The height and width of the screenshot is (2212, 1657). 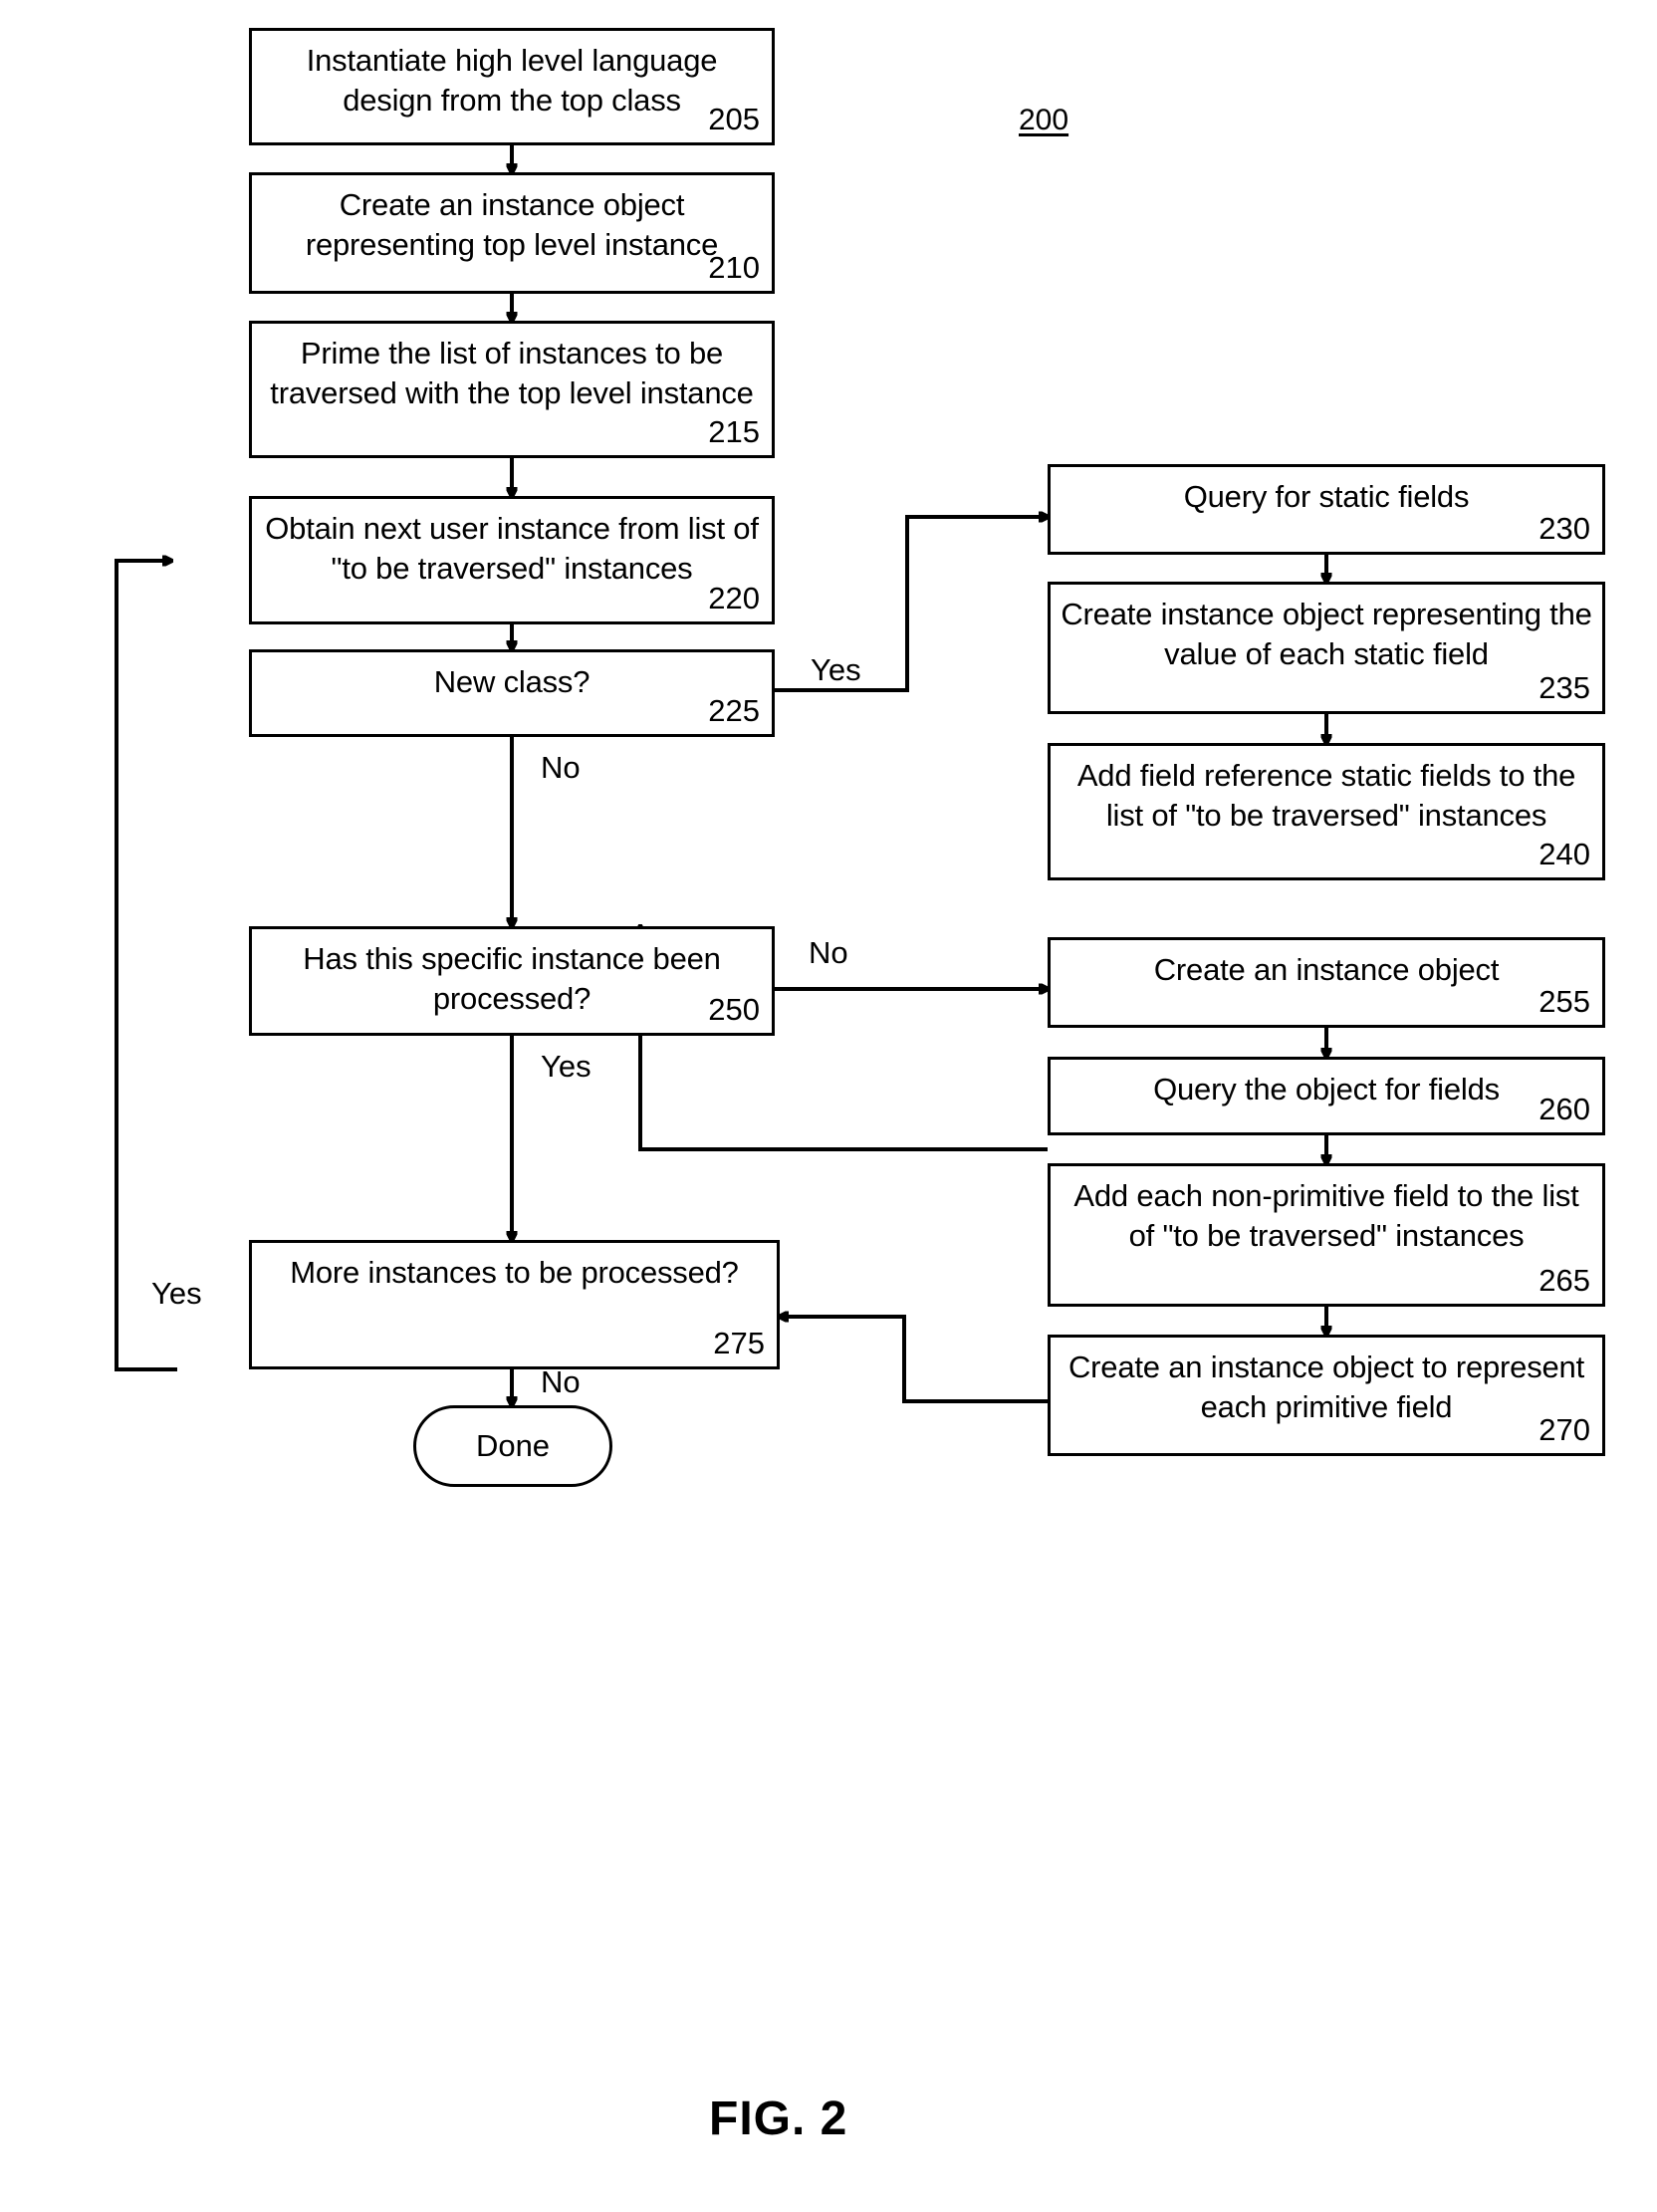 I want to click on flow-node-235-ref: 235, so click(x=1564, y=687).